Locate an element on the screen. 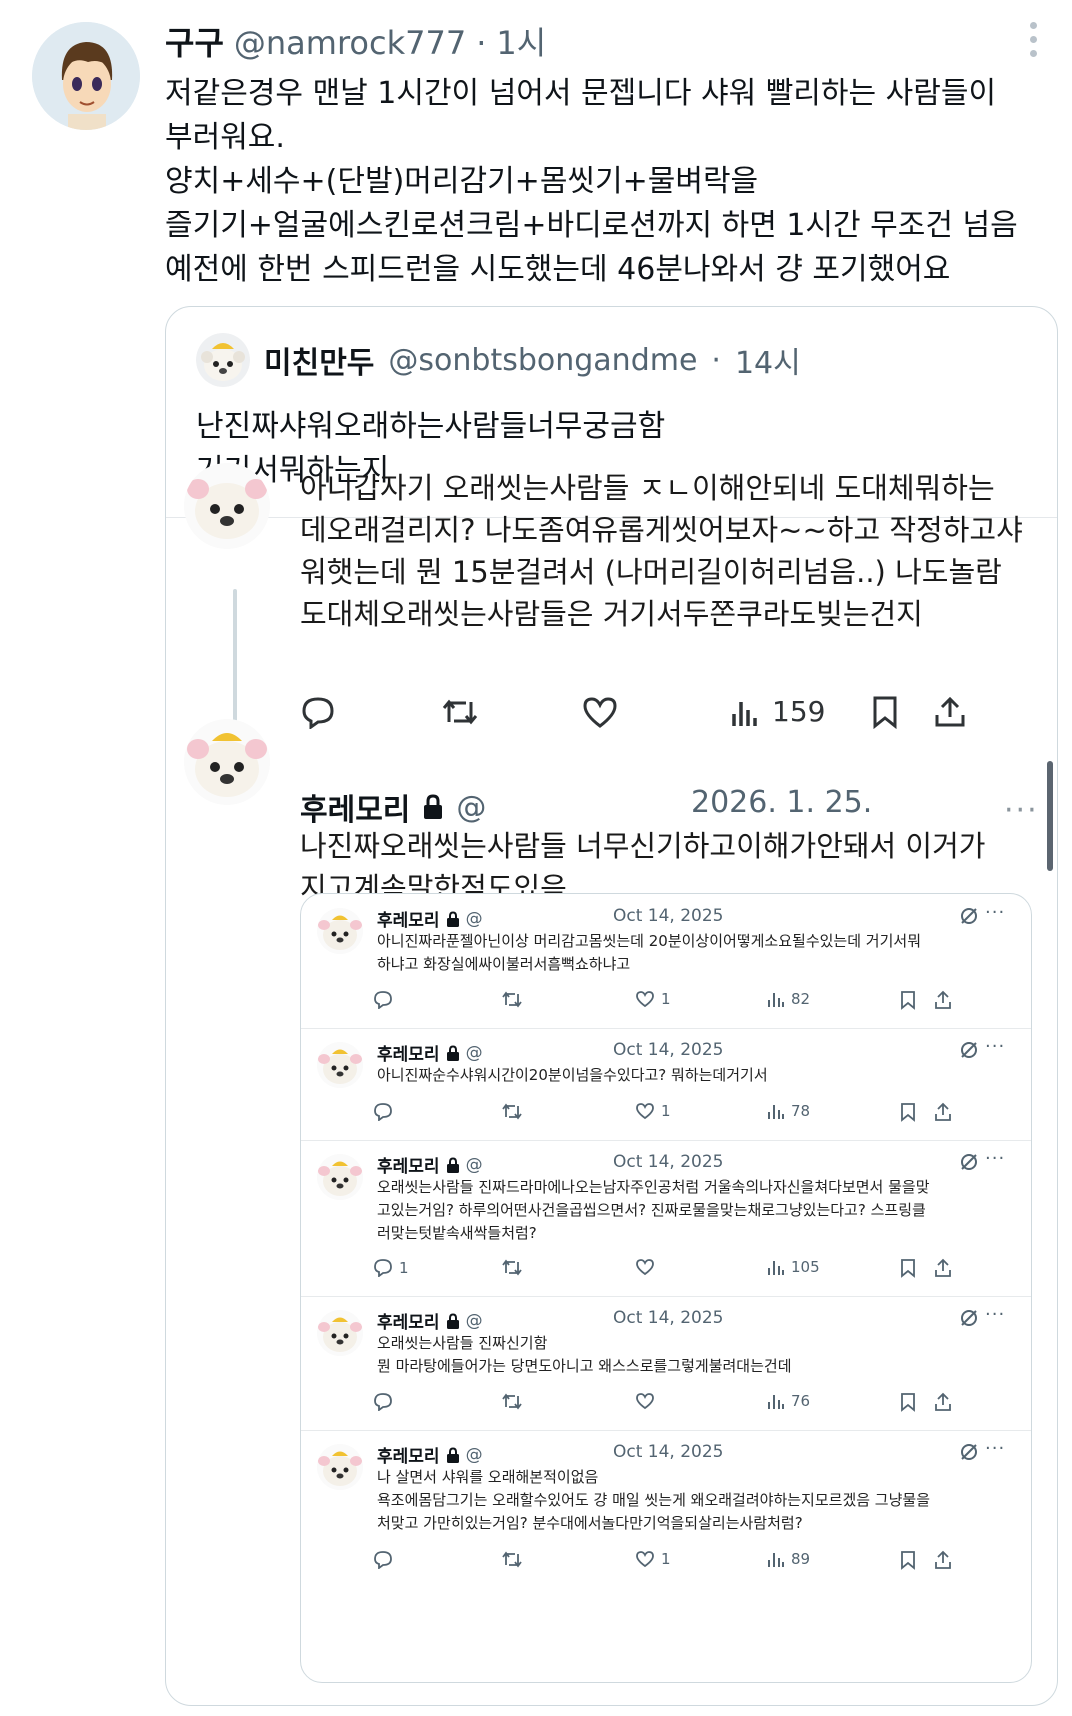  quoted-avatar is located at coordinates (223, 360).